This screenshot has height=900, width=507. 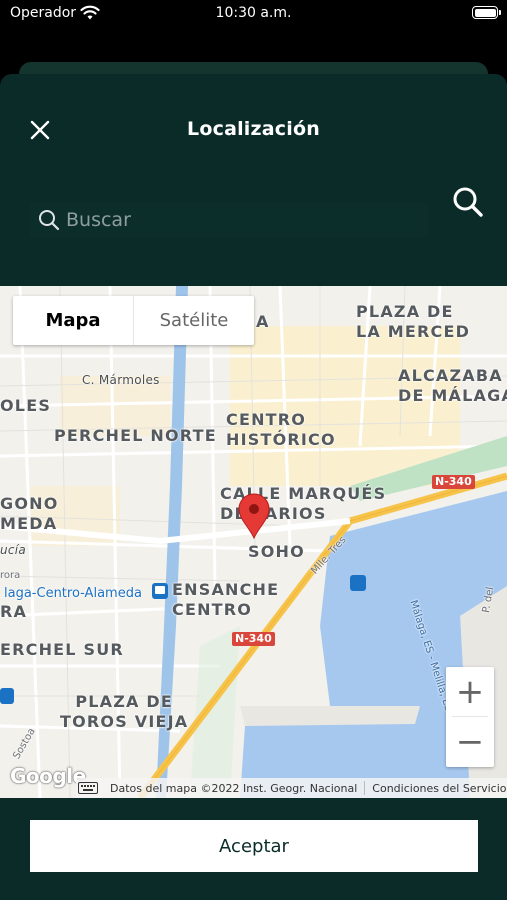 What do you see at coordinates (26, 405) in the screenshot?
I see `map-label-oles: OLES` at bounding box center [26, 405].